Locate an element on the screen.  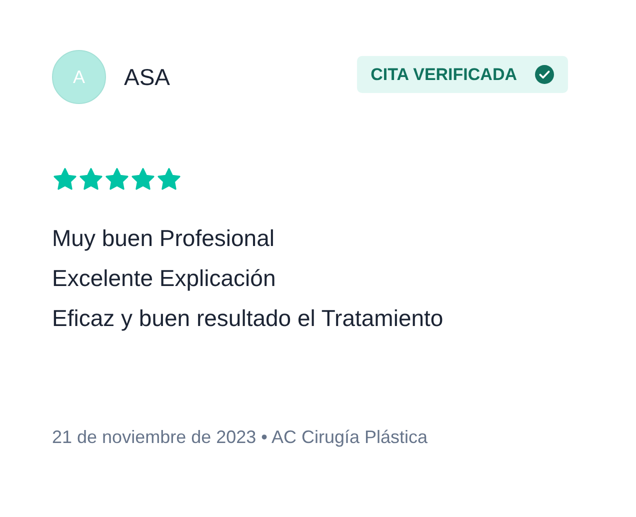
review-text: Muy buen Profesional is located at coordinates (164, 238).